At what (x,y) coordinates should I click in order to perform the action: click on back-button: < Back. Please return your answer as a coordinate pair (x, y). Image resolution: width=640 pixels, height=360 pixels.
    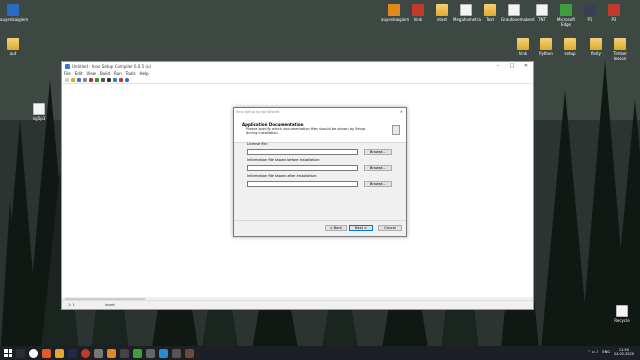
    Looking at the image, I should click on (336, 228).